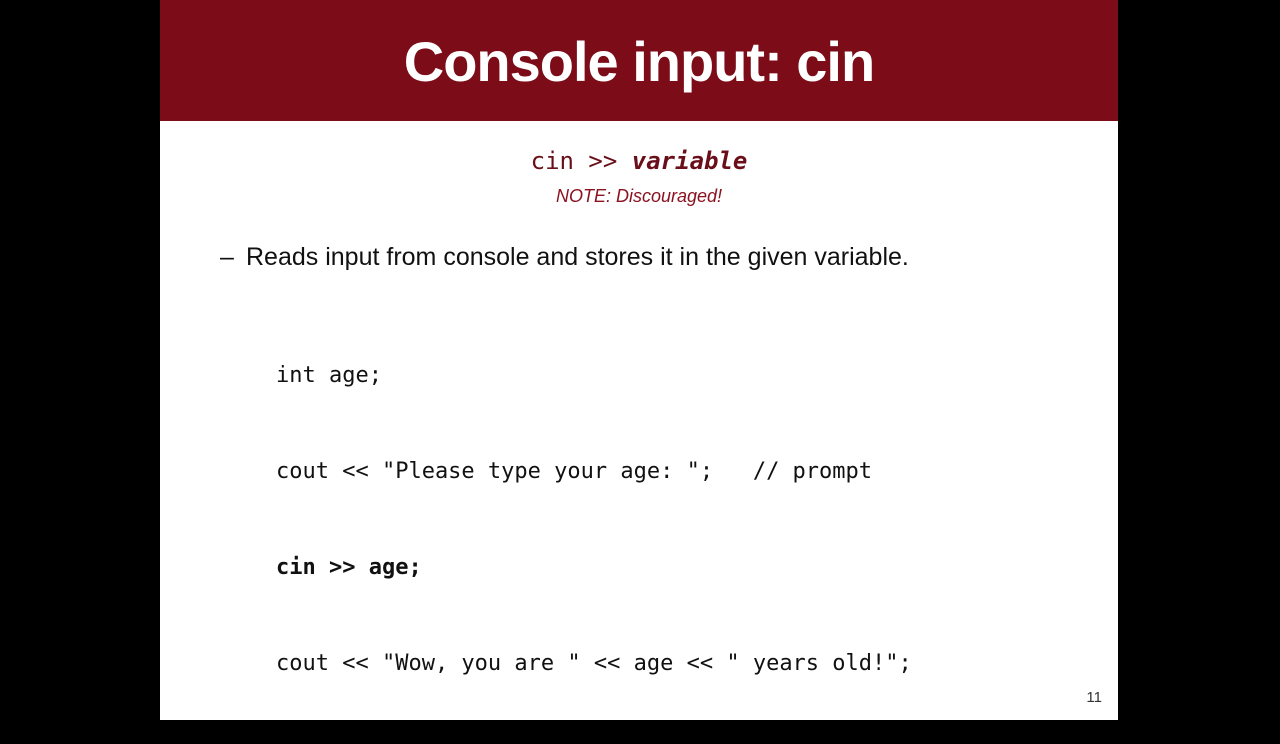 This screenshot has height=744, width=1280. Describe the element at coordinates (1094, 697) in the screenshot. I see `page-number: 11` at that location.